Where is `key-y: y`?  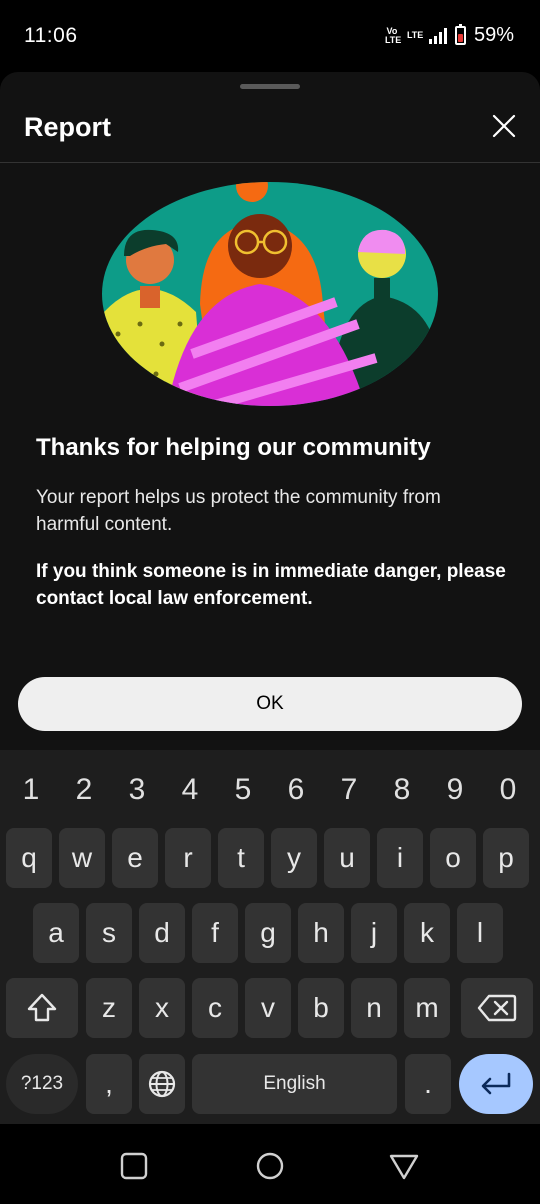
key-y: y is located at coordinates (294, 858).